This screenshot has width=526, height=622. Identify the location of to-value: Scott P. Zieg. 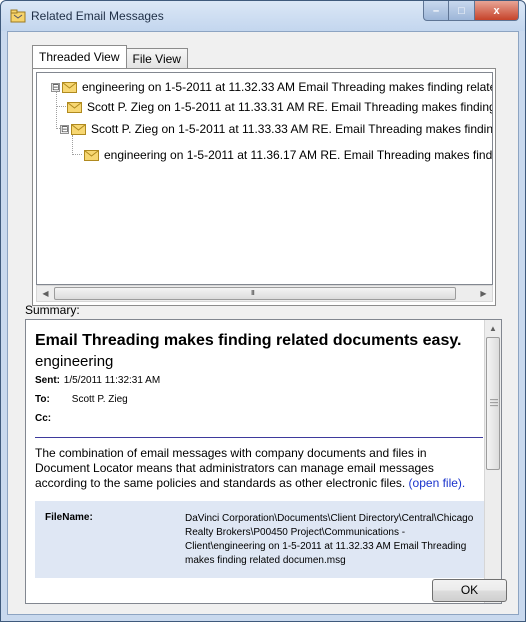
(99, 399).